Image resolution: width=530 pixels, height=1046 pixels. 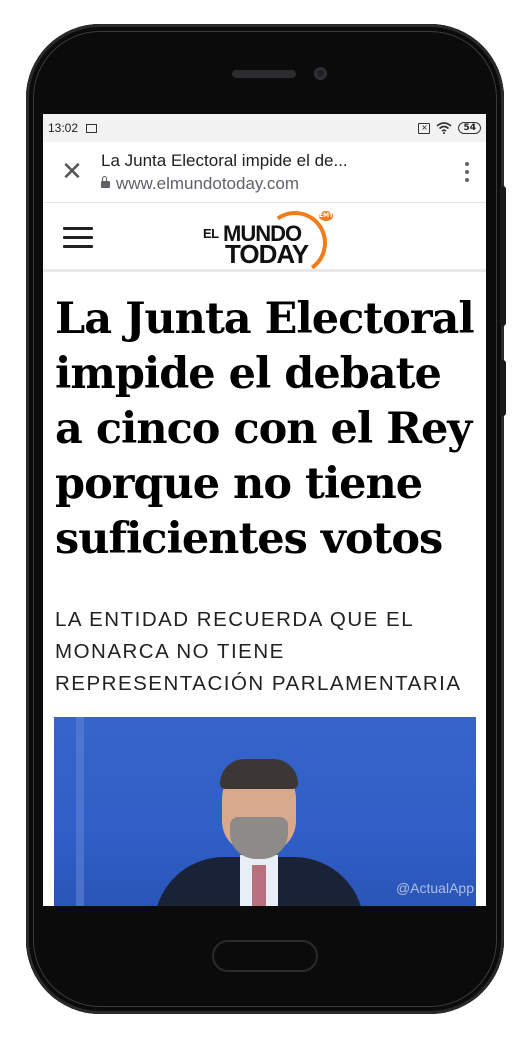 I want to click on url-domain: www.elmundotoday.com, so click(x=207, y=183).